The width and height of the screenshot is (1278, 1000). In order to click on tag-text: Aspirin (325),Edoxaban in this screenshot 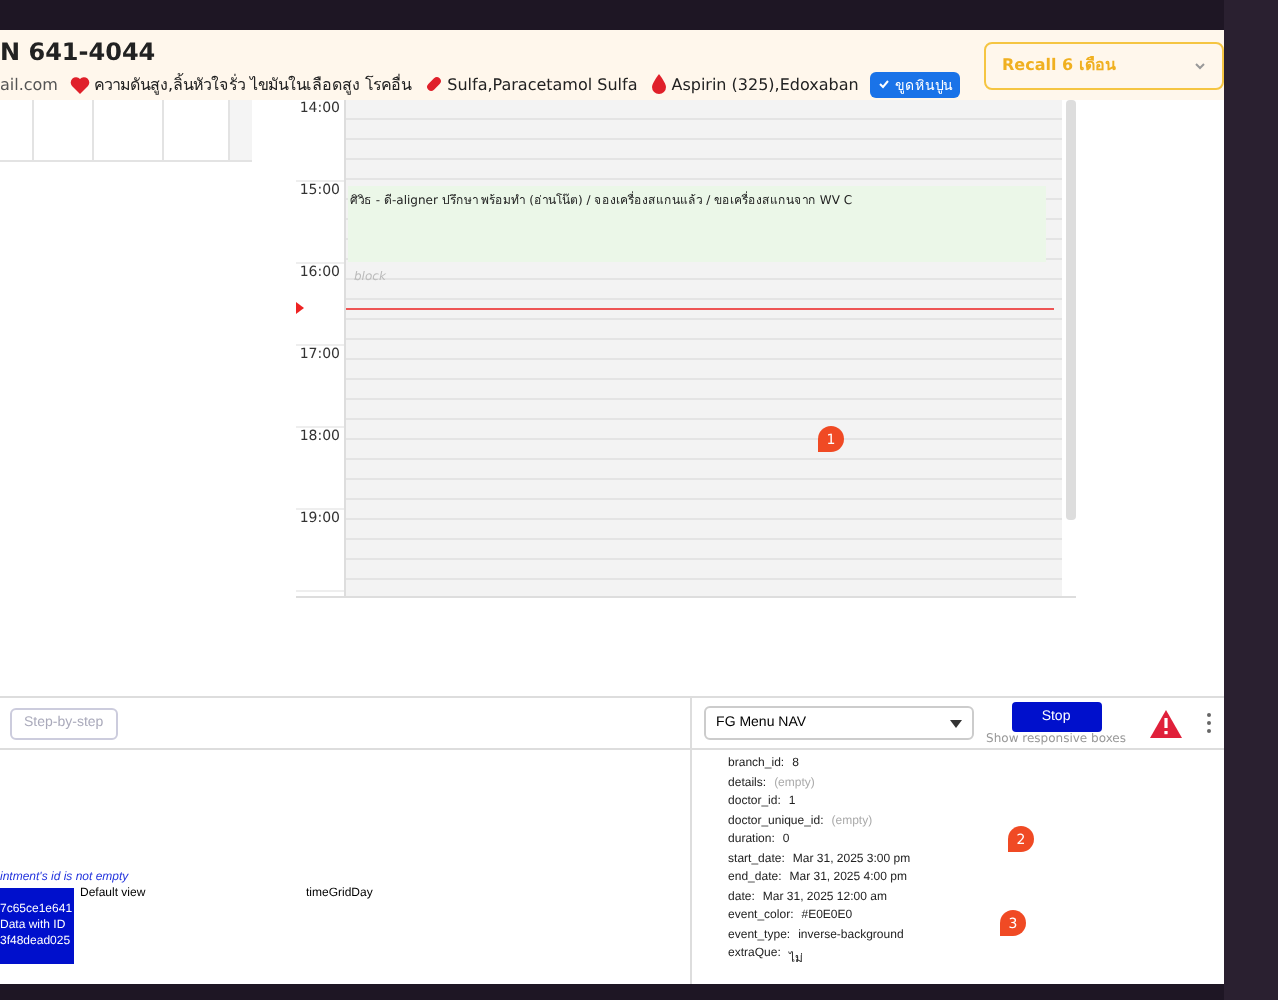, I will do `click(765, 84)`.